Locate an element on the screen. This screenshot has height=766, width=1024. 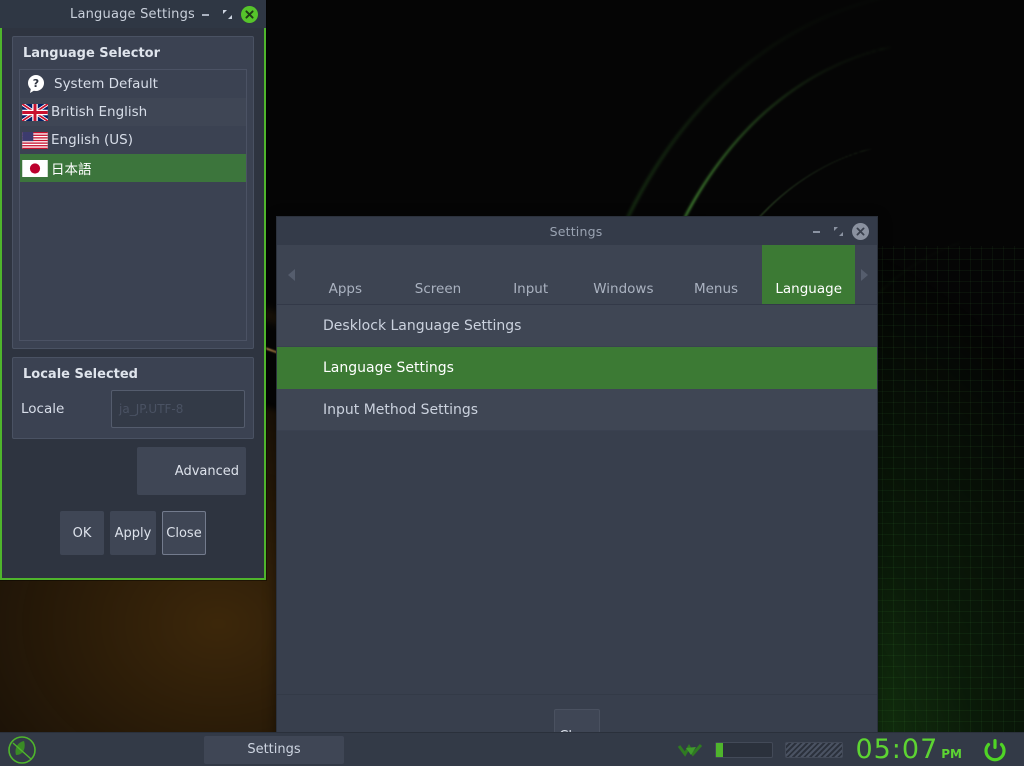
language-list-item-label: System Default is located at coordinates (106, 84).